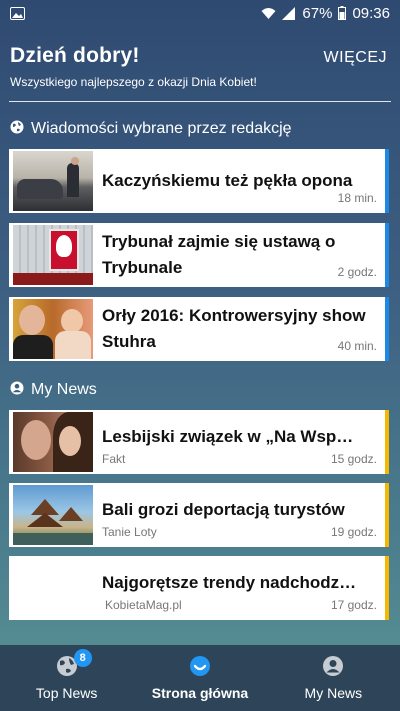 Image resolution: width=400 pixels, height=711 pixels. Describe the element at coordinates (234, 328) in the screenshot. I see `news-card-title: Orły 2016: Kontrowersyjny show Stuhra` at that location.